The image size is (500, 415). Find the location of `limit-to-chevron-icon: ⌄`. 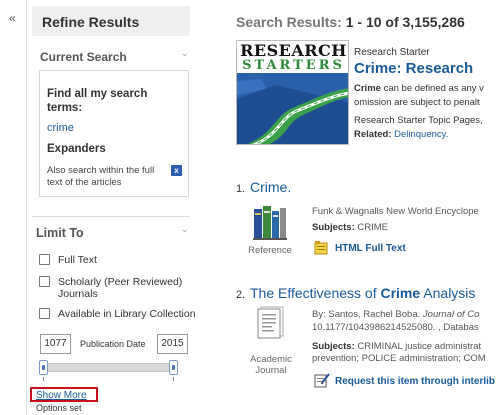

limit-to-chevron-icon: ⌄ is located at coordinates (185, 229).